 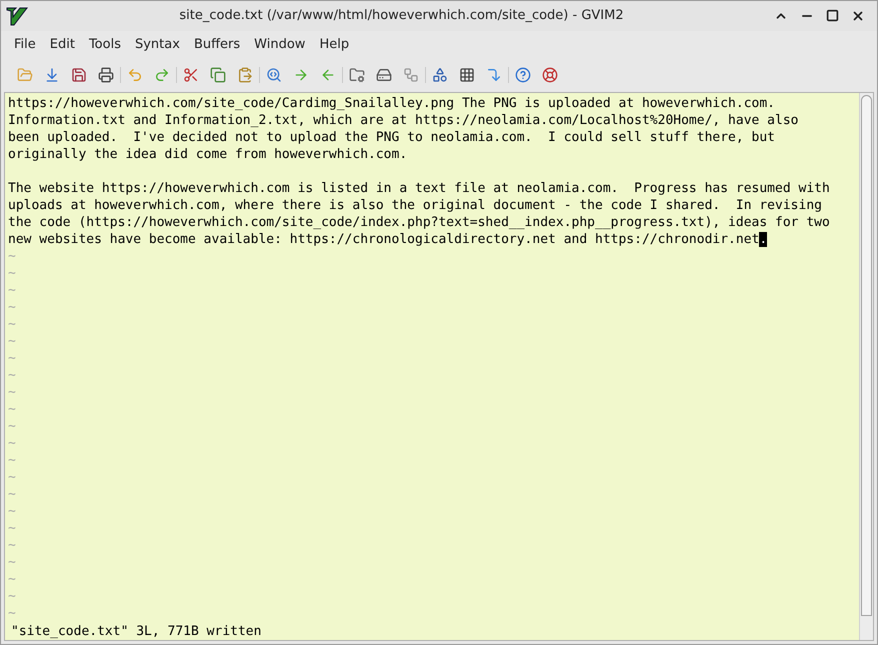 I want to click on scrollbar, so click(x=866, y=366).